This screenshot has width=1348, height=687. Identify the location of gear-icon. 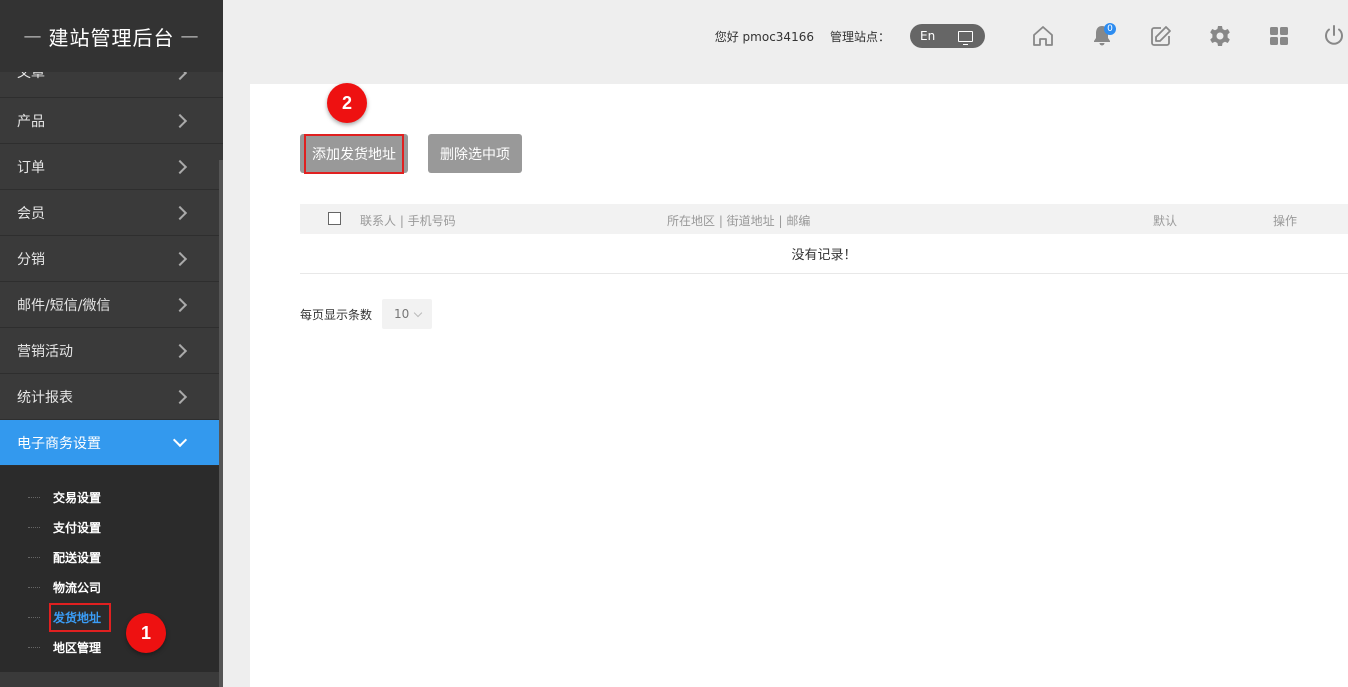
(1219, 36).